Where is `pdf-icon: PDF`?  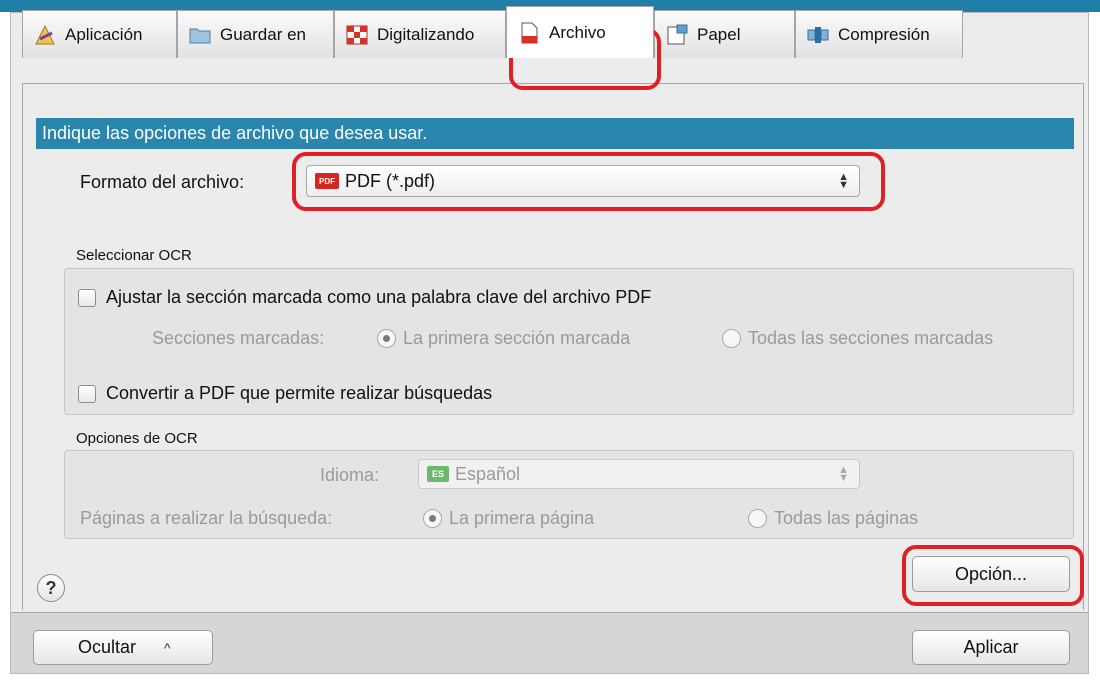 pdf-icon: PDF is located at coordinates (327, 181).